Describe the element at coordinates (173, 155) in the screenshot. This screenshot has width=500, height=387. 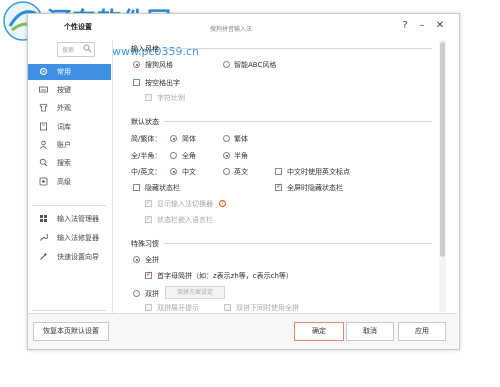
I see `radio-full-width` at that location.